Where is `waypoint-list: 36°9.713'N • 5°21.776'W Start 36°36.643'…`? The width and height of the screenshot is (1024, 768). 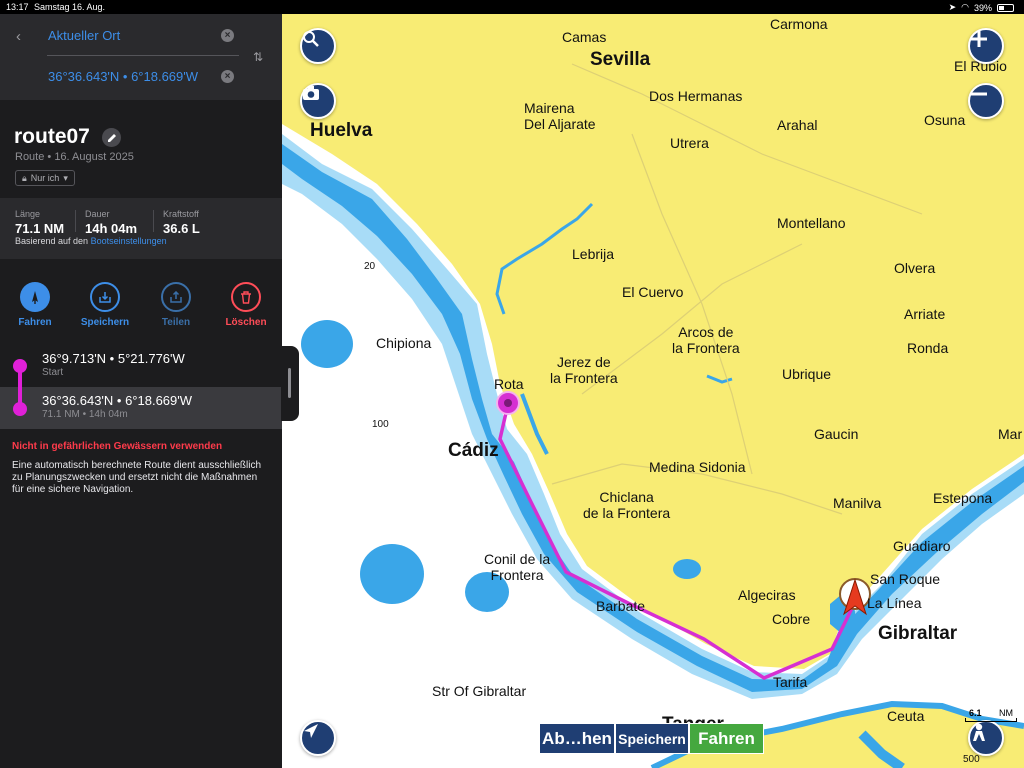 waypoint-list: 36°9.713'N • 5°21.776'W Start 36°36.643'… is located at coordinates (141, 387).